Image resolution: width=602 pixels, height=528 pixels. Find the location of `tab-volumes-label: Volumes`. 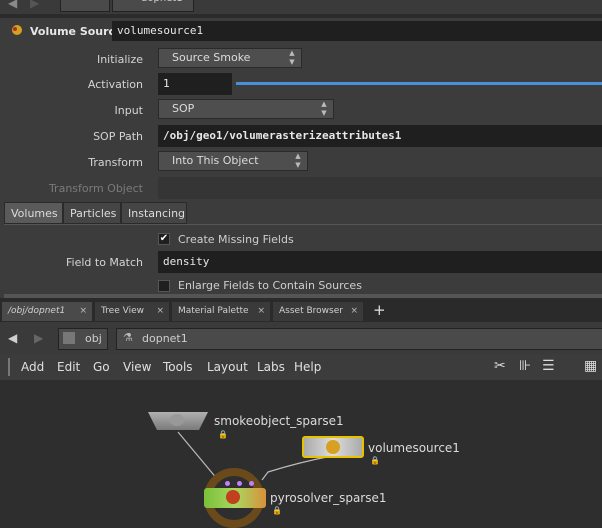

tab-volumes-label: Volumes is located at coordinates (34, 213).